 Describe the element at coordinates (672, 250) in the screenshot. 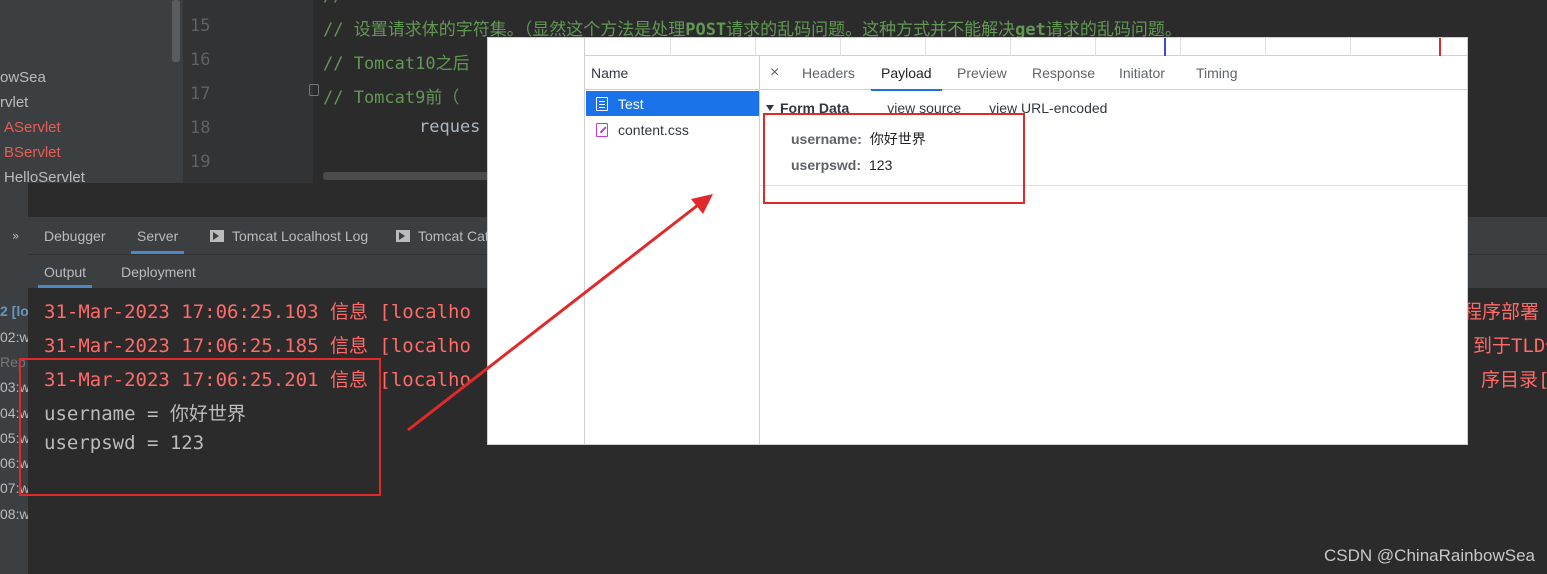

I see `request-name-column: Name Test content.css` at that location.